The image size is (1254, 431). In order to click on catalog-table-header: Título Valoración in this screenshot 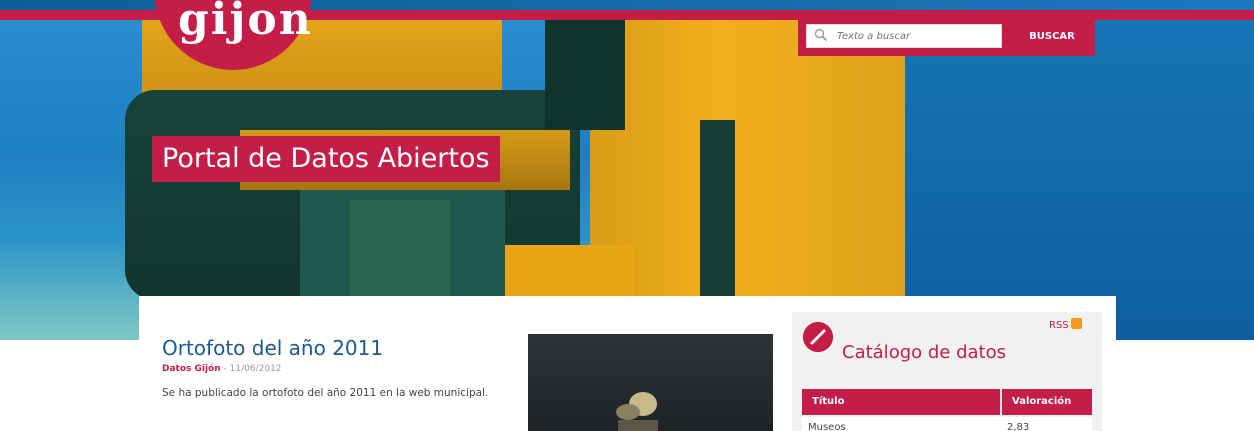, I will do `click(947, 402)`.